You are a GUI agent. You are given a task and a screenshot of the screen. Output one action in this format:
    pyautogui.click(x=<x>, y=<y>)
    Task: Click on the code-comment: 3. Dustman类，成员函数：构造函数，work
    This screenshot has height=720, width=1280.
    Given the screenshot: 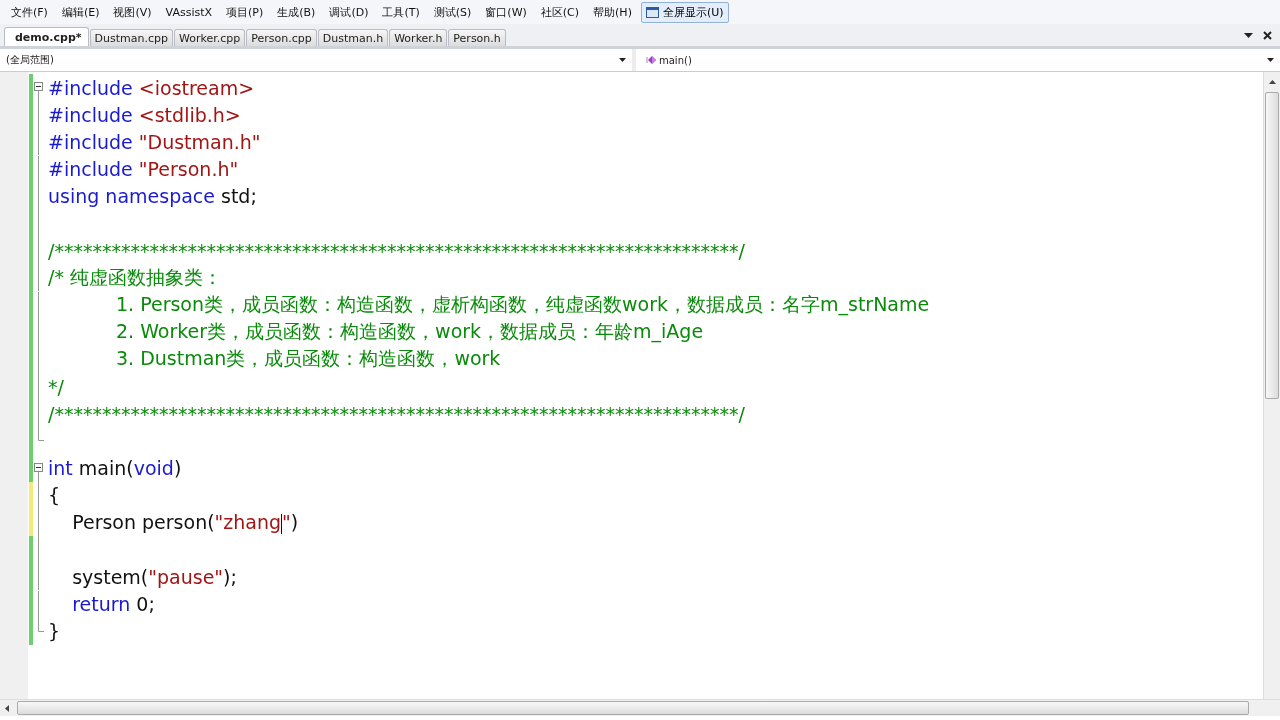 What is the action you would take?
    pyautogui.click(x=308, y=359)
    